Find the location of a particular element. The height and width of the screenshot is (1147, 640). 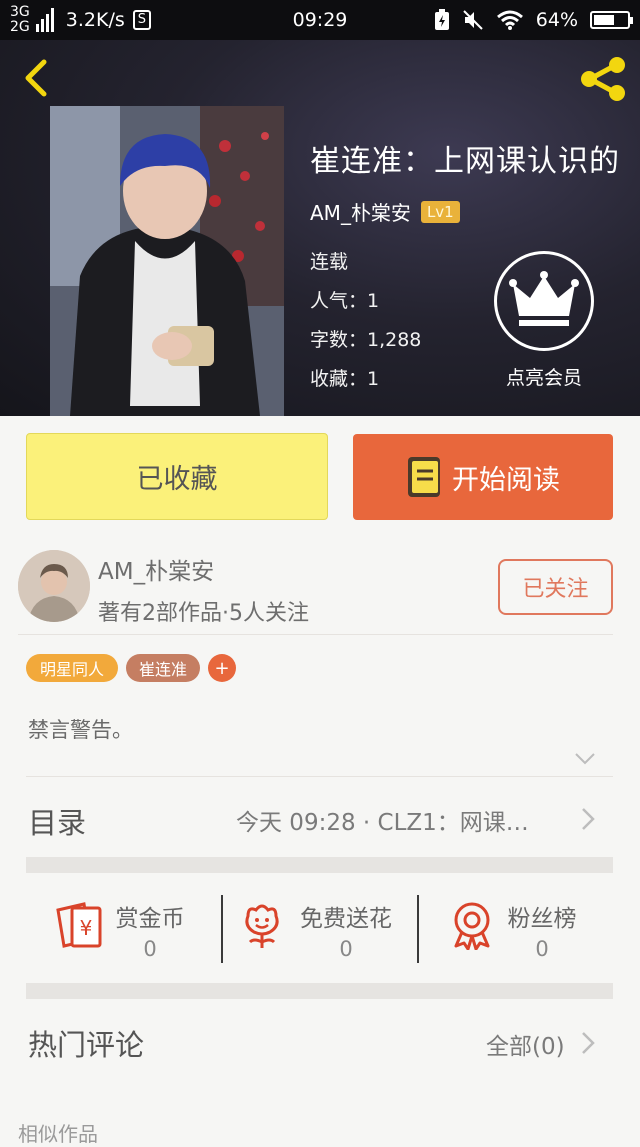

catalog-title: 目录 is located at coordinates (57, 821).